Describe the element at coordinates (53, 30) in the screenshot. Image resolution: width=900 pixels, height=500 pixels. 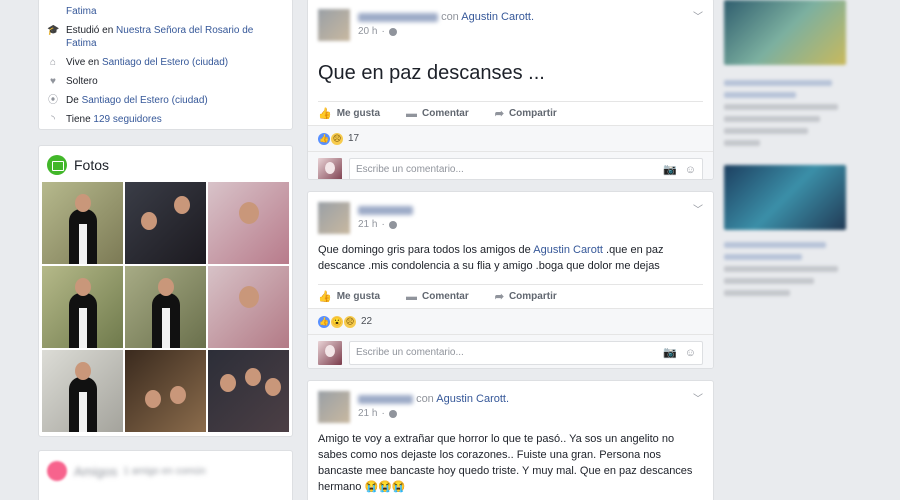
I see `school-icon: 🎓` at that location.